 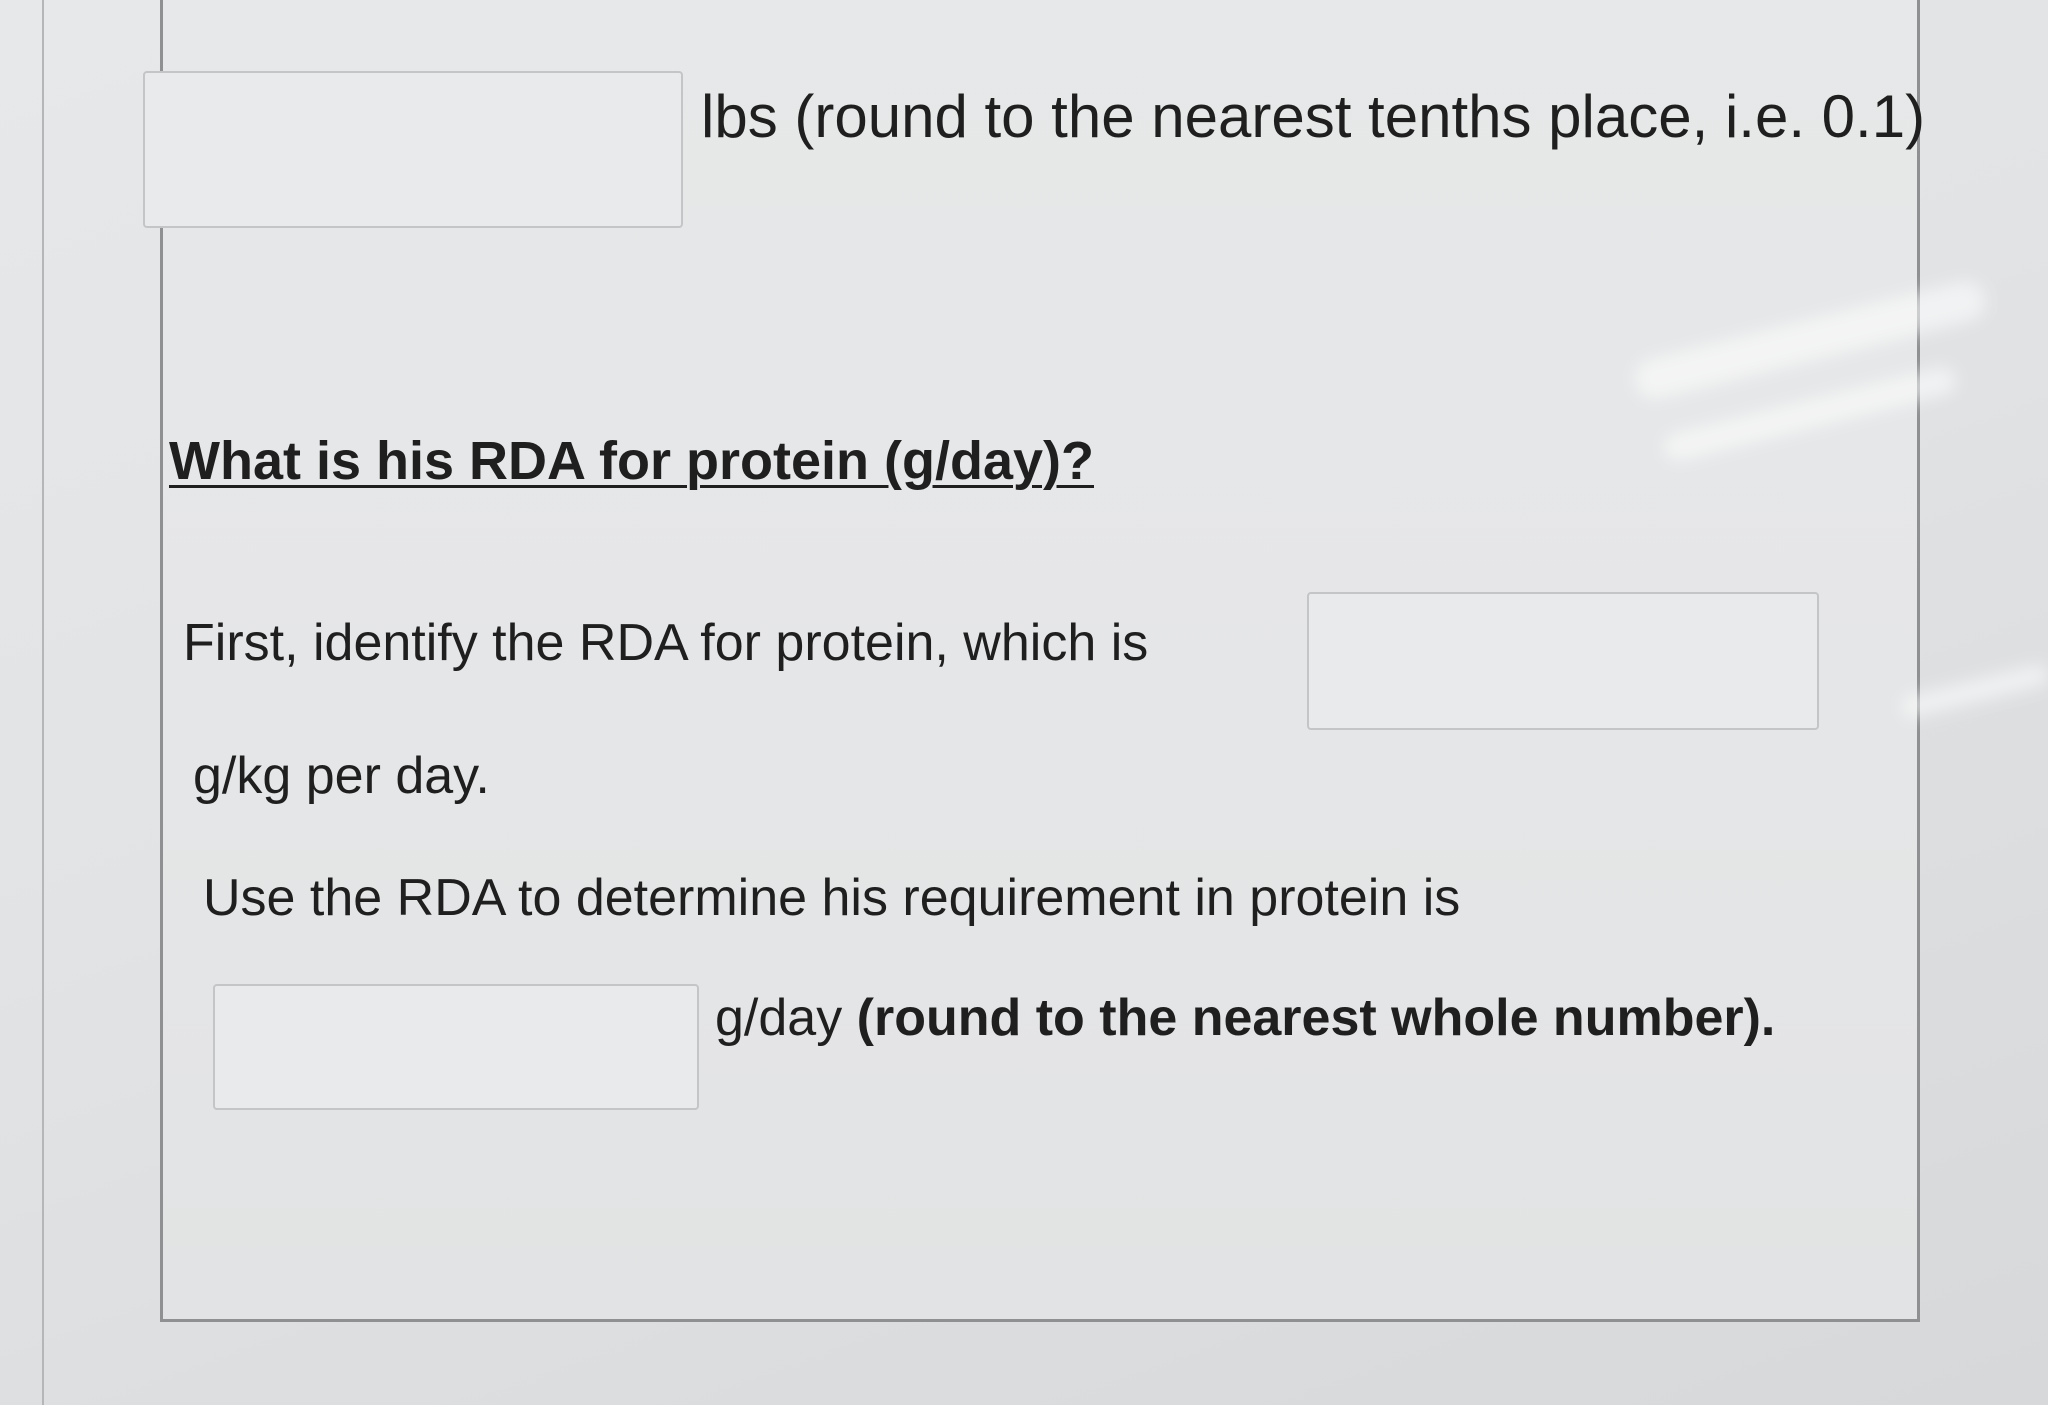 I want to click on step2-rounding-note: (round to the nearest whole number)., so click(x=1316, y=1018).